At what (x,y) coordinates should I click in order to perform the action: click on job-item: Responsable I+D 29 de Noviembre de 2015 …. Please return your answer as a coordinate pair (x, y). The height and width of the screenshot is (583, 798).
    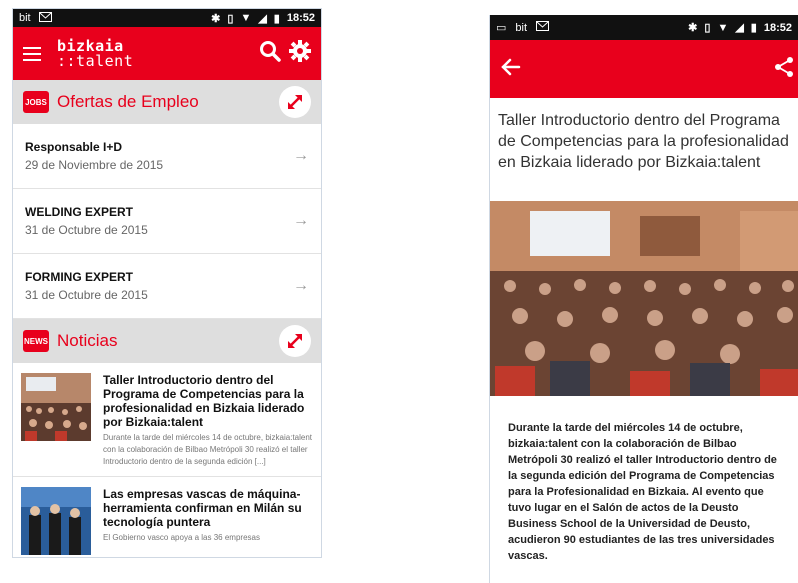
    Looking at the image, I should click on (167, 156).